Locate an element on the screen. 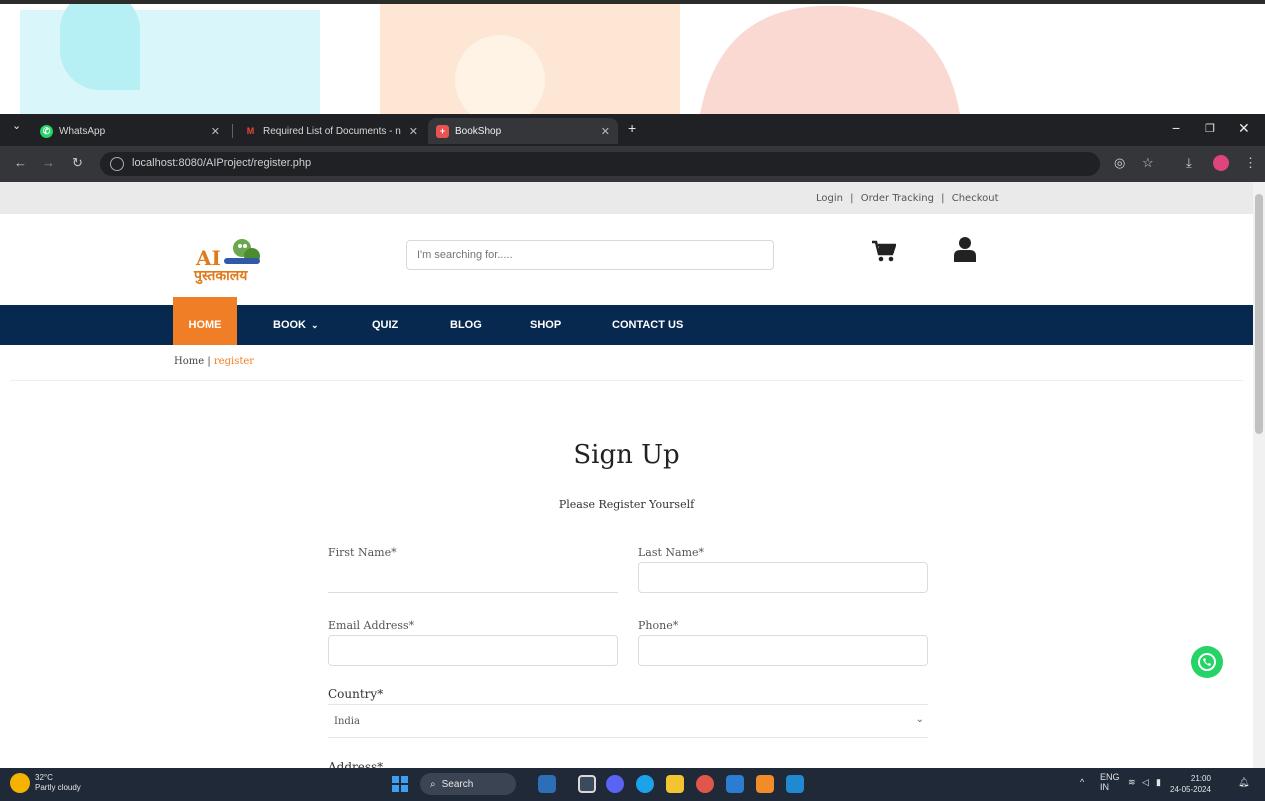 The width and height of the screenshot is (1265, 801). profile-avatar is located at coordinates (1221, 163).